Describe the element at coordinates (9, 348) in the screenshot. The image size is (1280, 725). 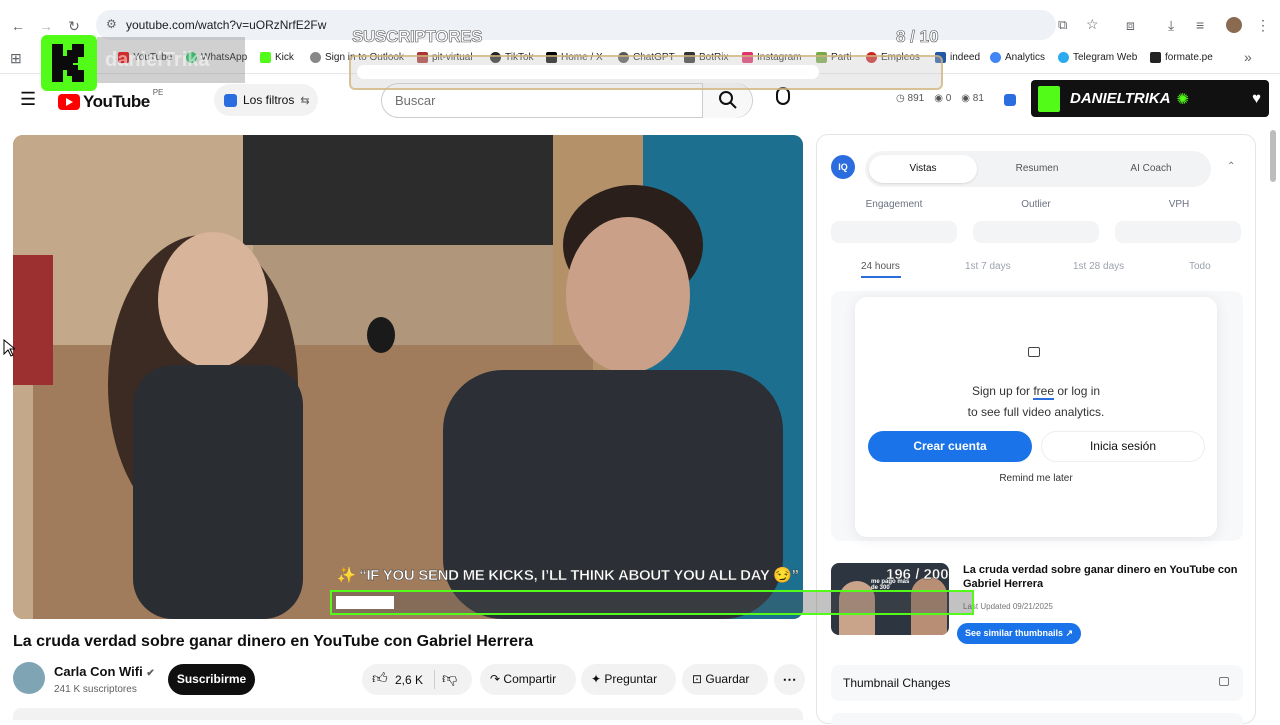
I see `mouse-cursor-icon` at that location.